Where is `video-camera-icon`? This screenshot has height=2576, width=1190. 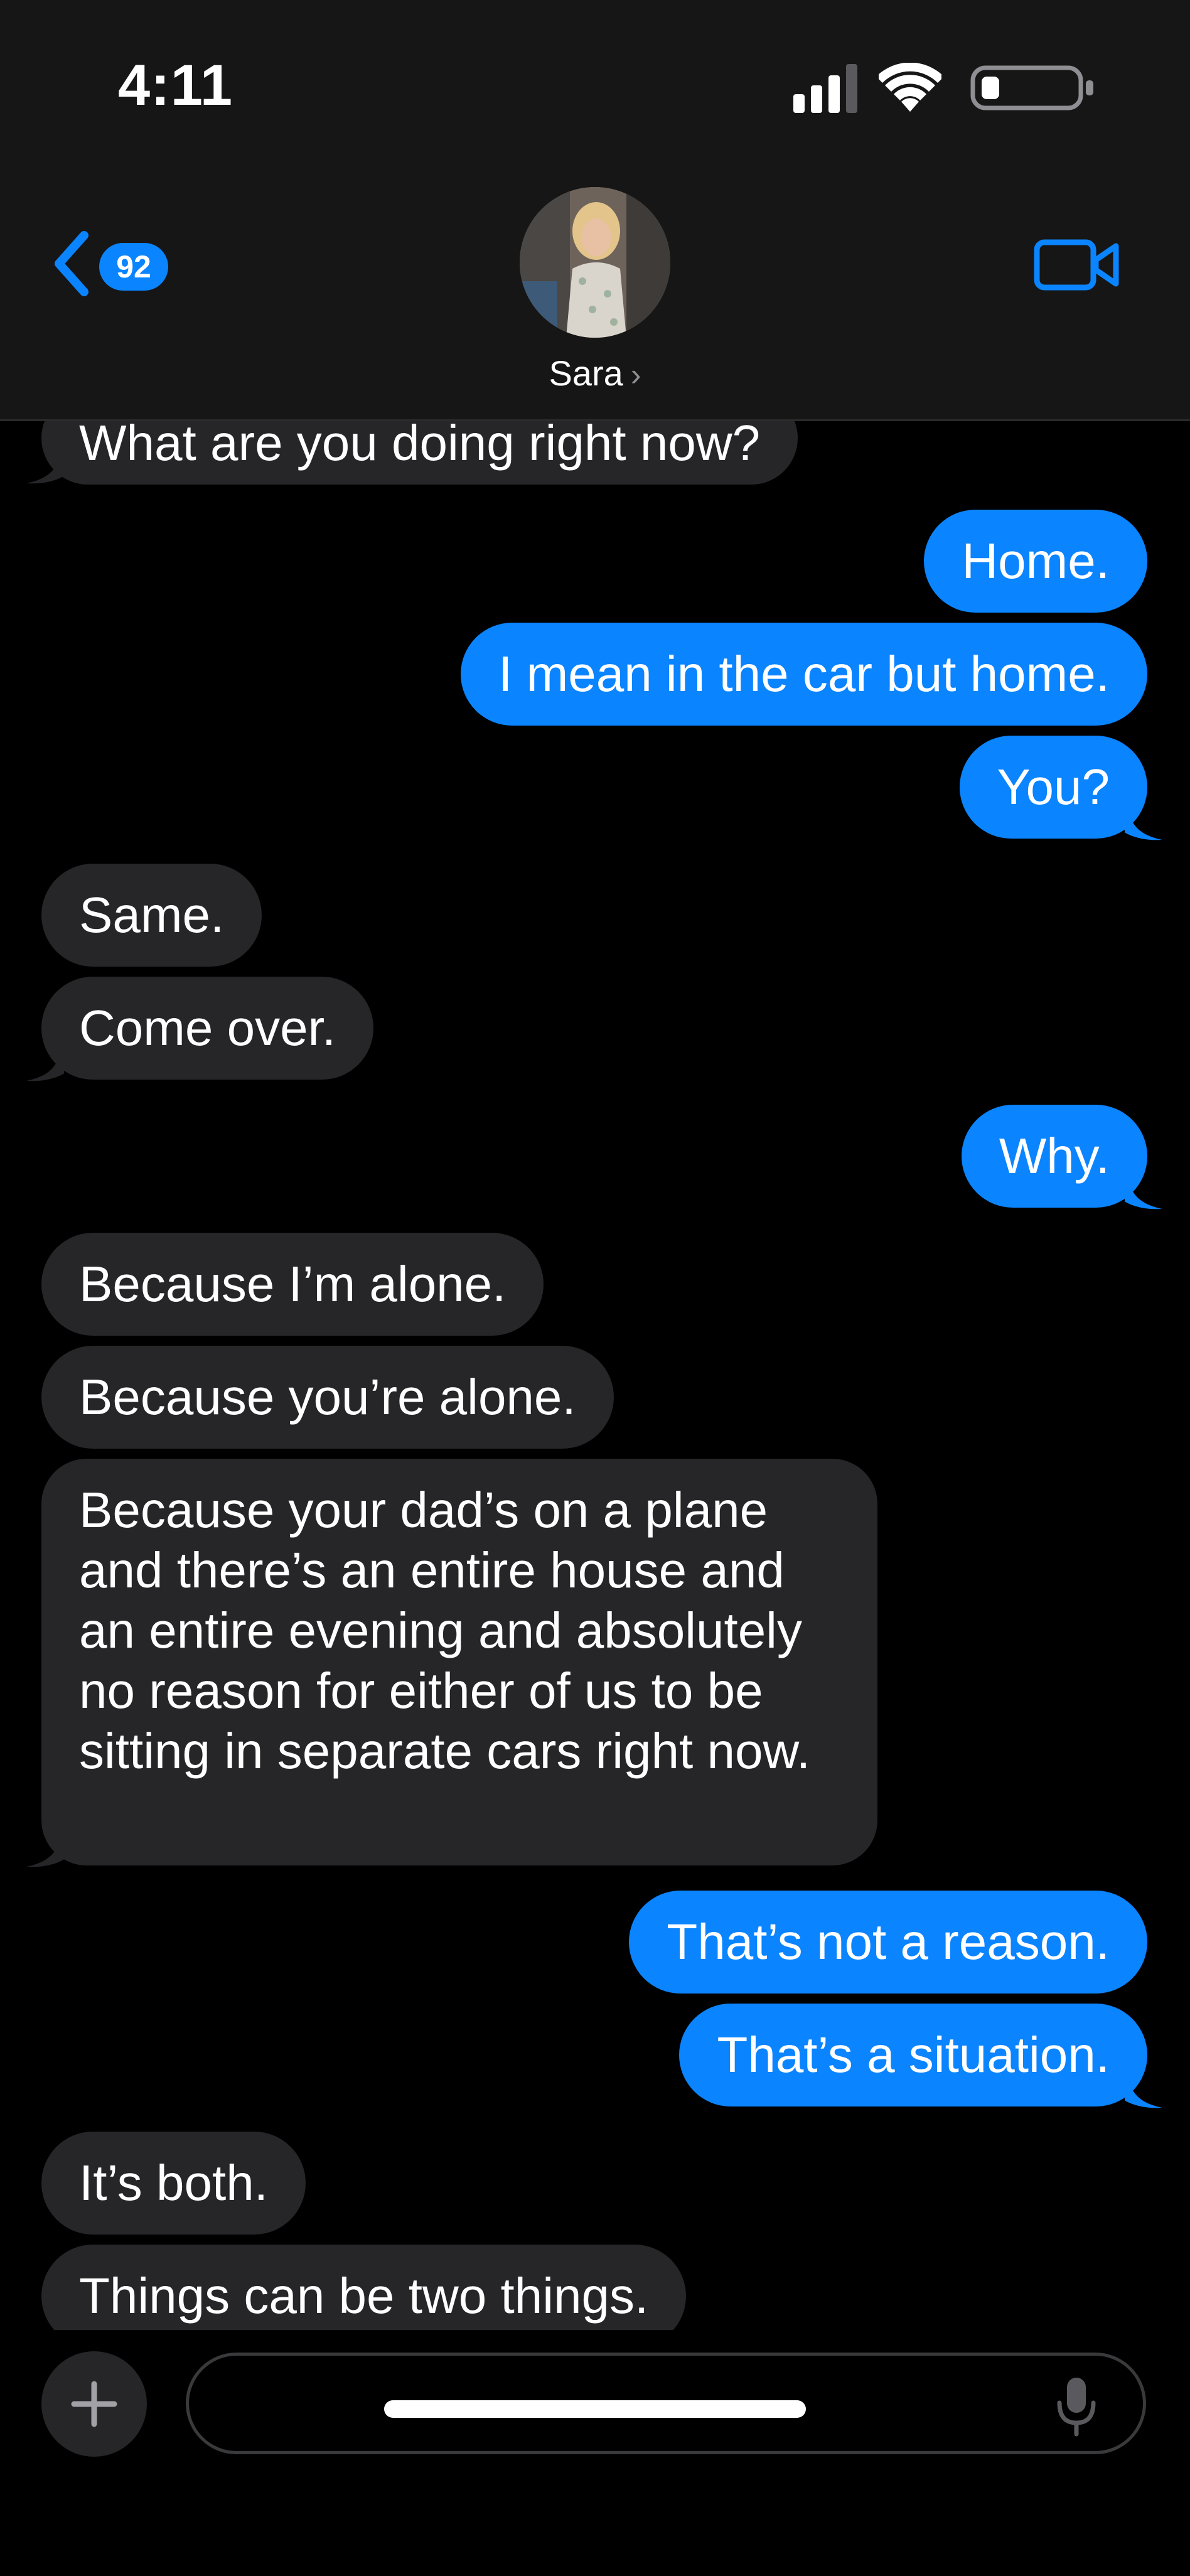 video-camera-icon is located at coordinates (1077, 264).